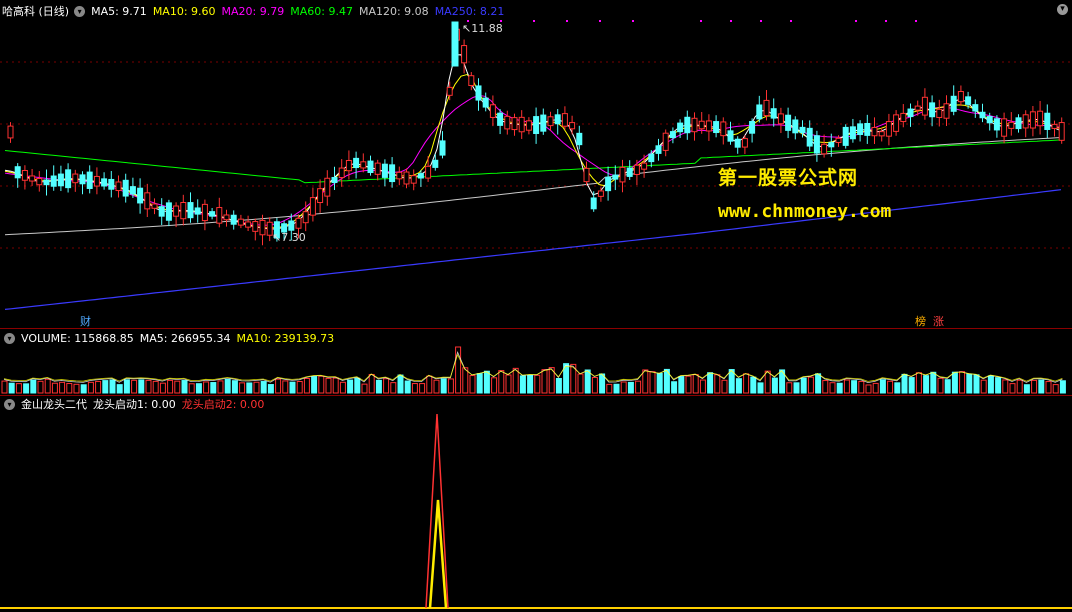  Describe the element at coordinates (289, 237) in the screenshot. I see `svg-text: ↖7.30` at that location.